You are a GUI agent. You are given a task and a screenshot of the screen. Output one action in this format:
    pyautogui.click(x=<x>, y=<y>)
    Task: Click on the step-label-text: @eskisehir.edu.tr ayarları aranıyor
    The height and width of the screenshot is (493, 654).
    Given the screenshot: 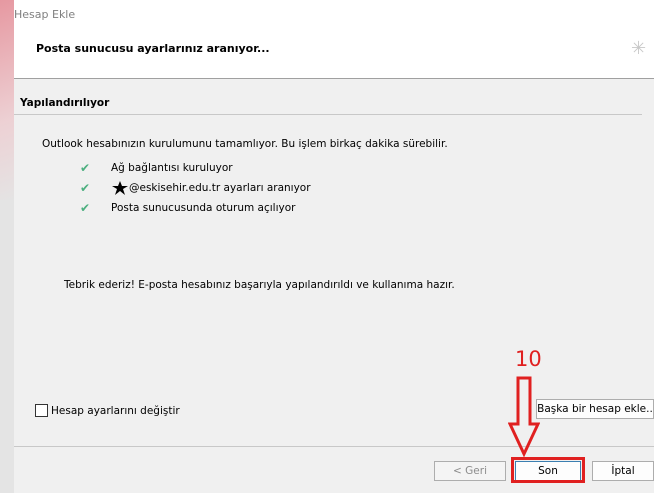 What is the action you would take?
    pyautogui.click(x=220, y=188)
    